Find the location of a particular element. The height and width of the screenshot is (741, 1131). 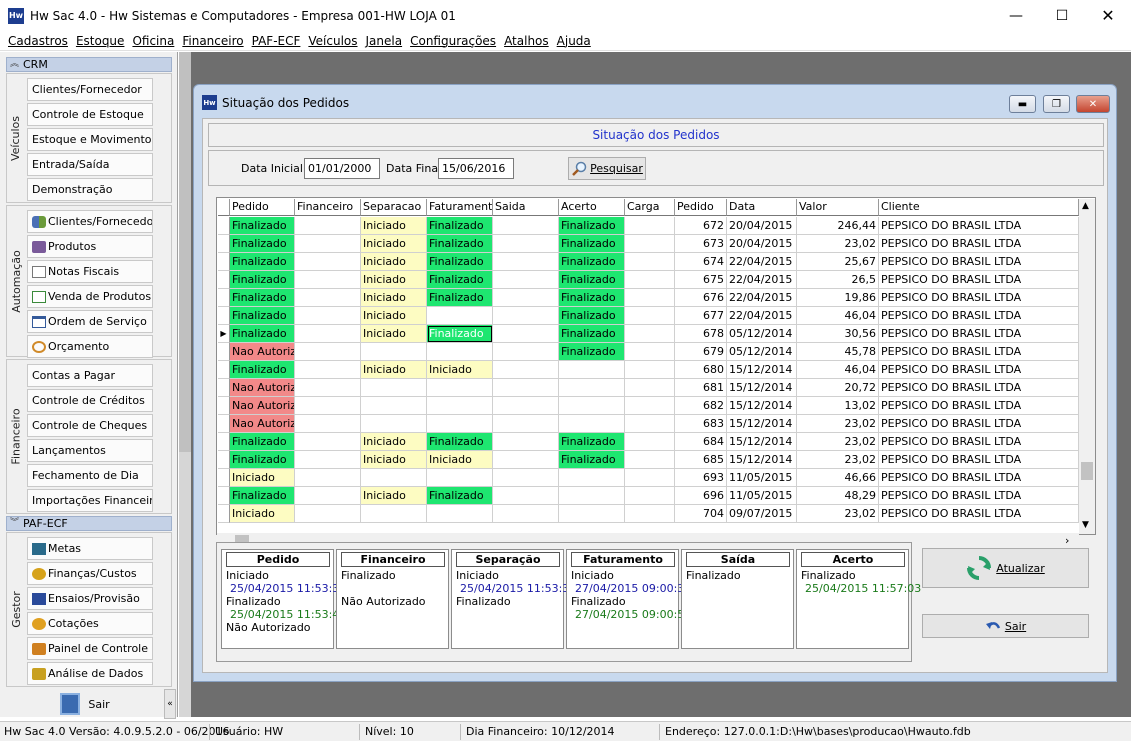

grid-cell-valor: 46,66 is located at coordinates (838, 478).